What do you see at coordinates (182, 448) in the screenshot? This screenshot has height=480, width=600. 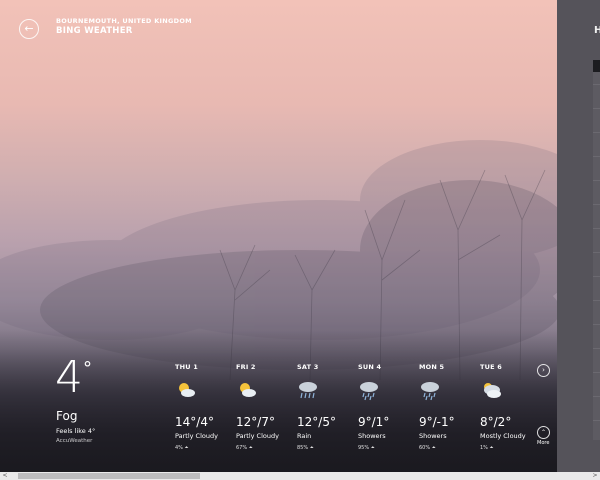 I see `forecast-precip: 4% ⏶` at bounding box center [182, 448].